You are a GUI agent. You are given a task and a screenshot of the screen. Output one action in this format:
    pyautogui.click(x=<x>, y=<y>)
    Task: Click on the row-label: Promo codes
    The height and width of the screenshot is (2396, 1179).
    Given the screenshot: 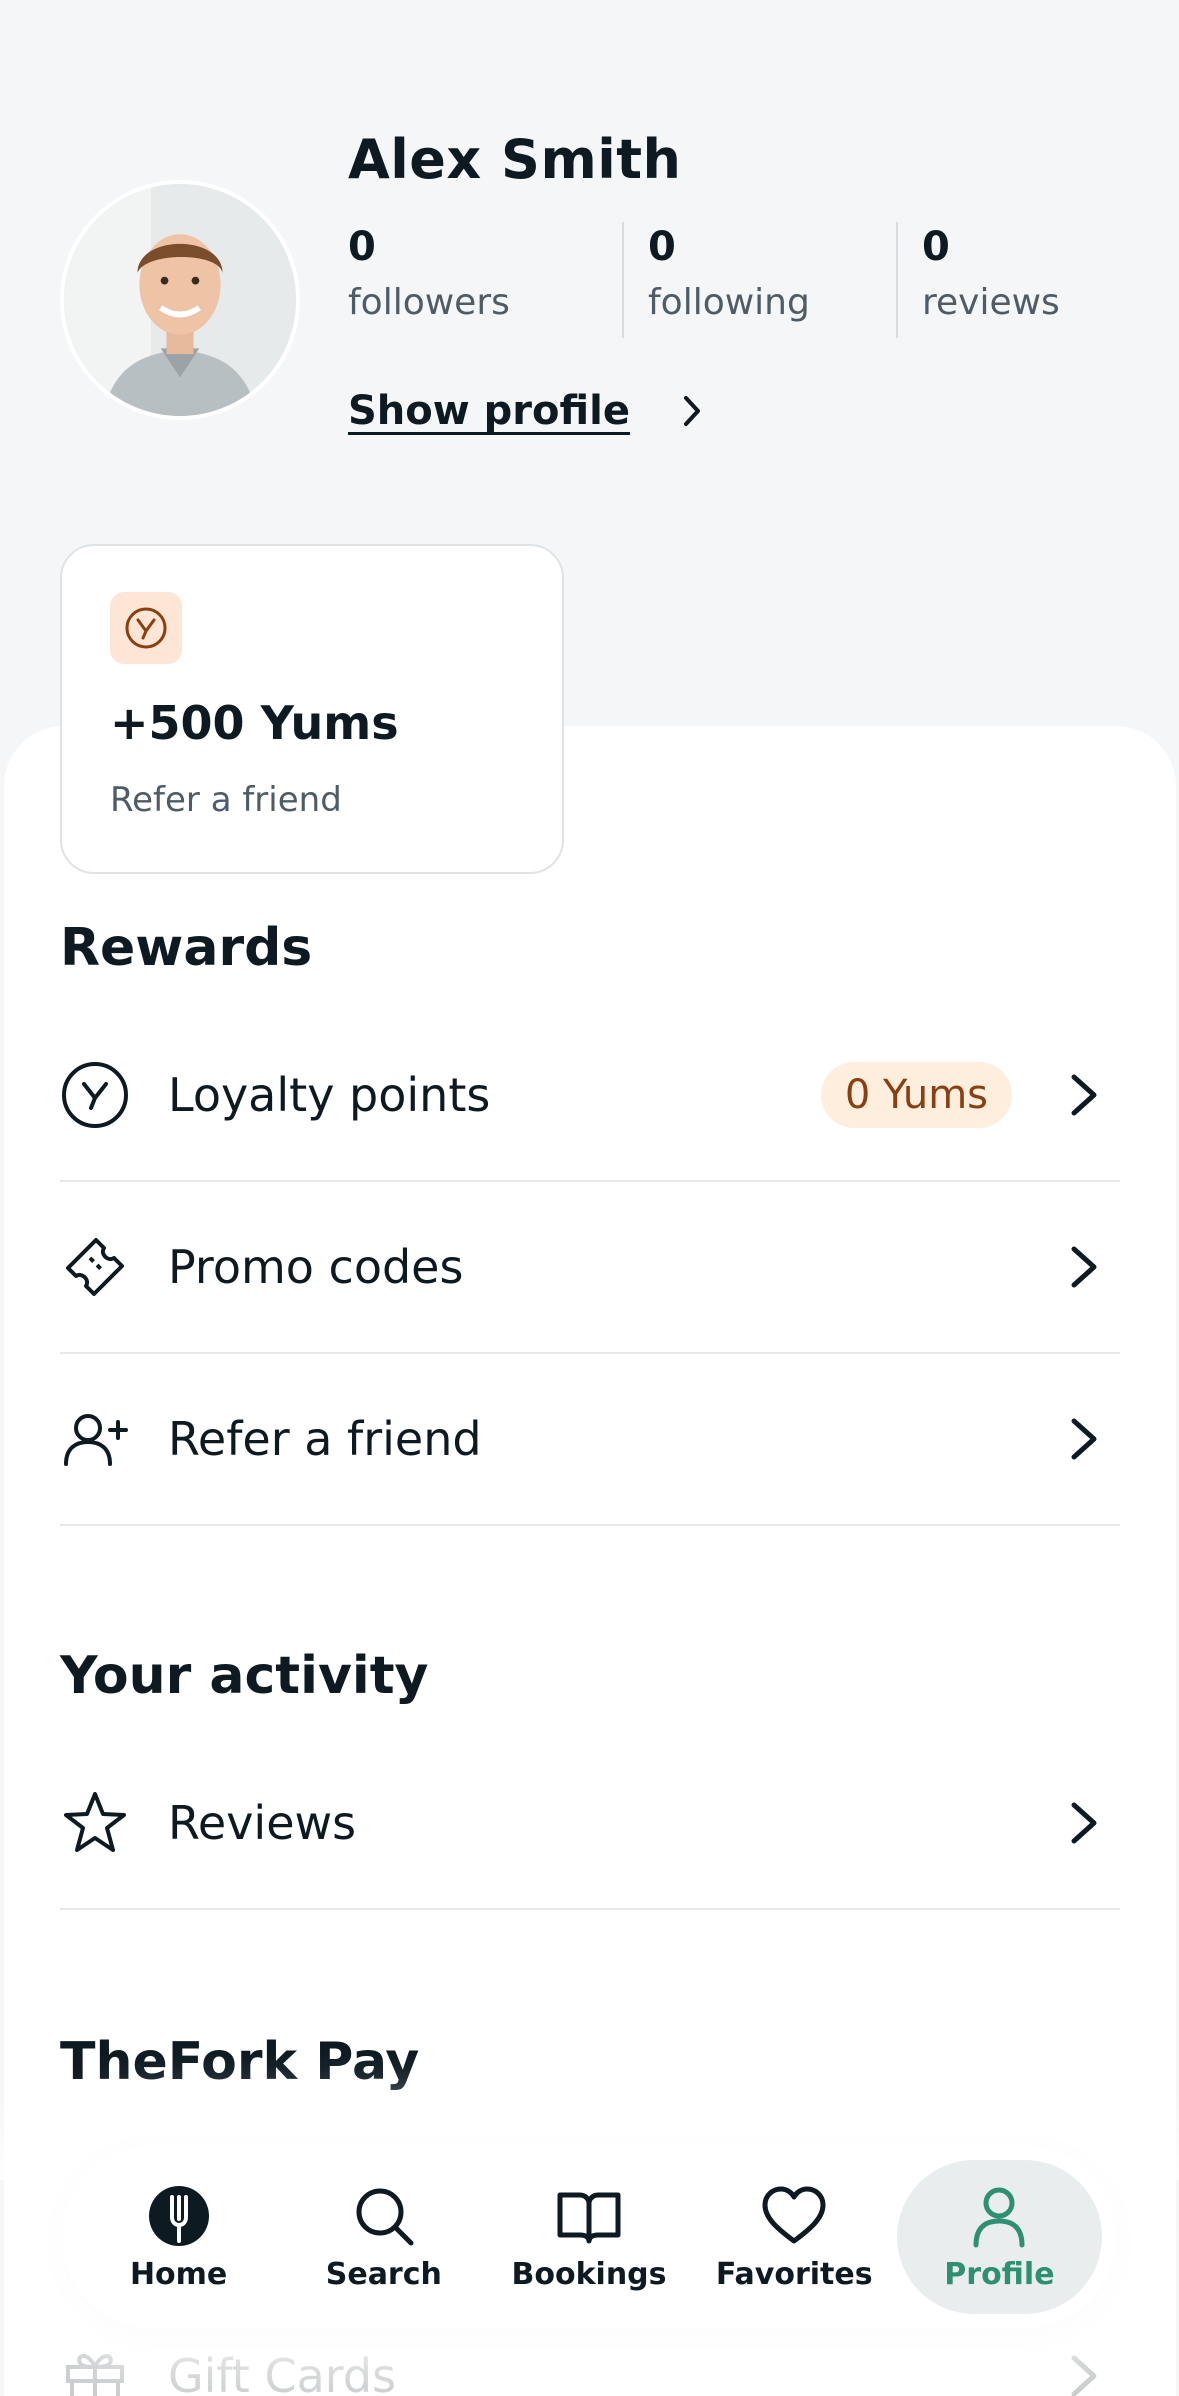 What is the action you would take?
    pyautogui.click(x=316, y=1267)
    